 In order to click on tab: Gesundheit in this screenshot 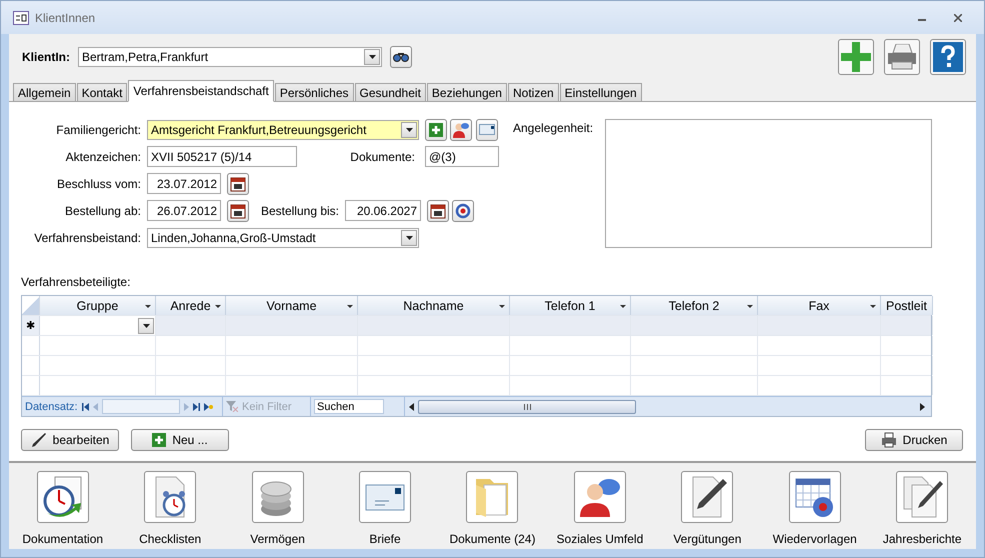, I will do `click(390, 92)`.